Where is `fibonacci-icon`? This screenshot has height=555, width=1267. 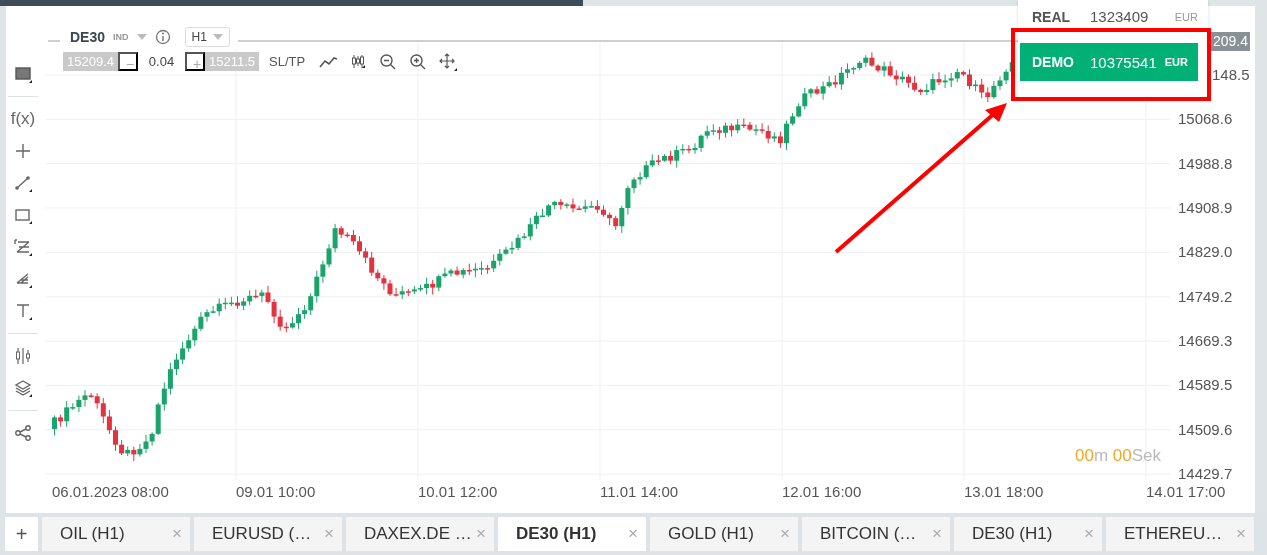
fibonacci-icon is located at coordinates (23, 247).